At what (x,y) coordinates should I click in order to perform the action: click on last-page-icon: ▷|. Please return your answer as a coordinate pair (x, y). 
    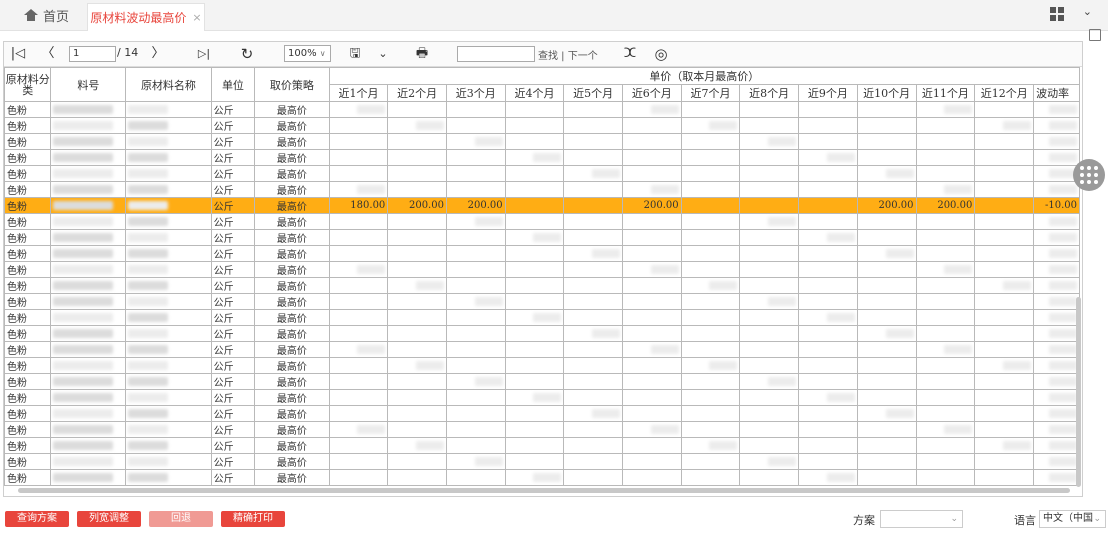
    Looking at the image, I should click on (204, 54).